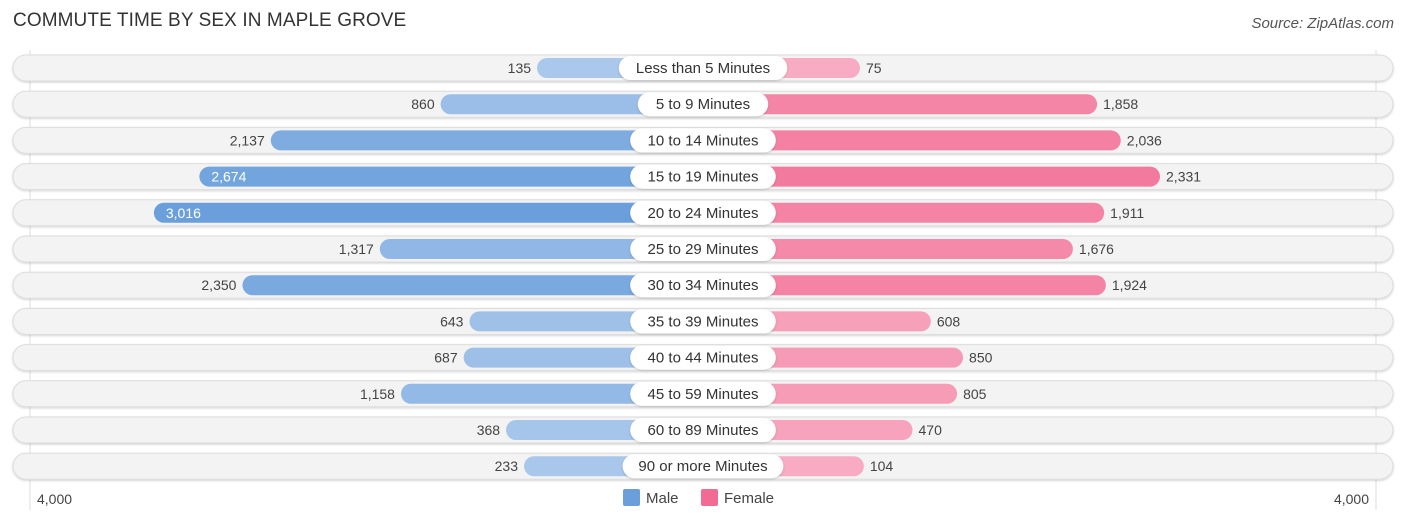  What do you see at coordinates (949, 321) in the screenshot?
I see `value-label-female: 608` at bounding box center [949, 321].